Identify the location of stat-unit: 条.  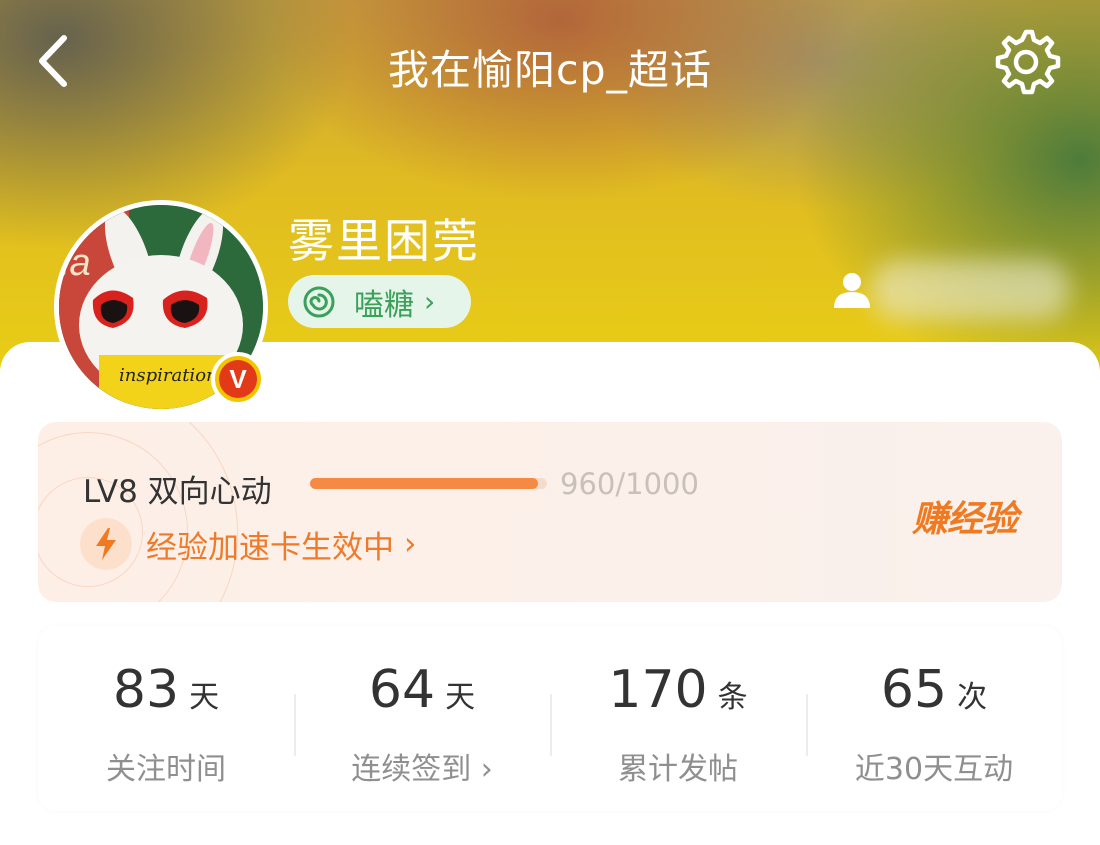
(732, 697).